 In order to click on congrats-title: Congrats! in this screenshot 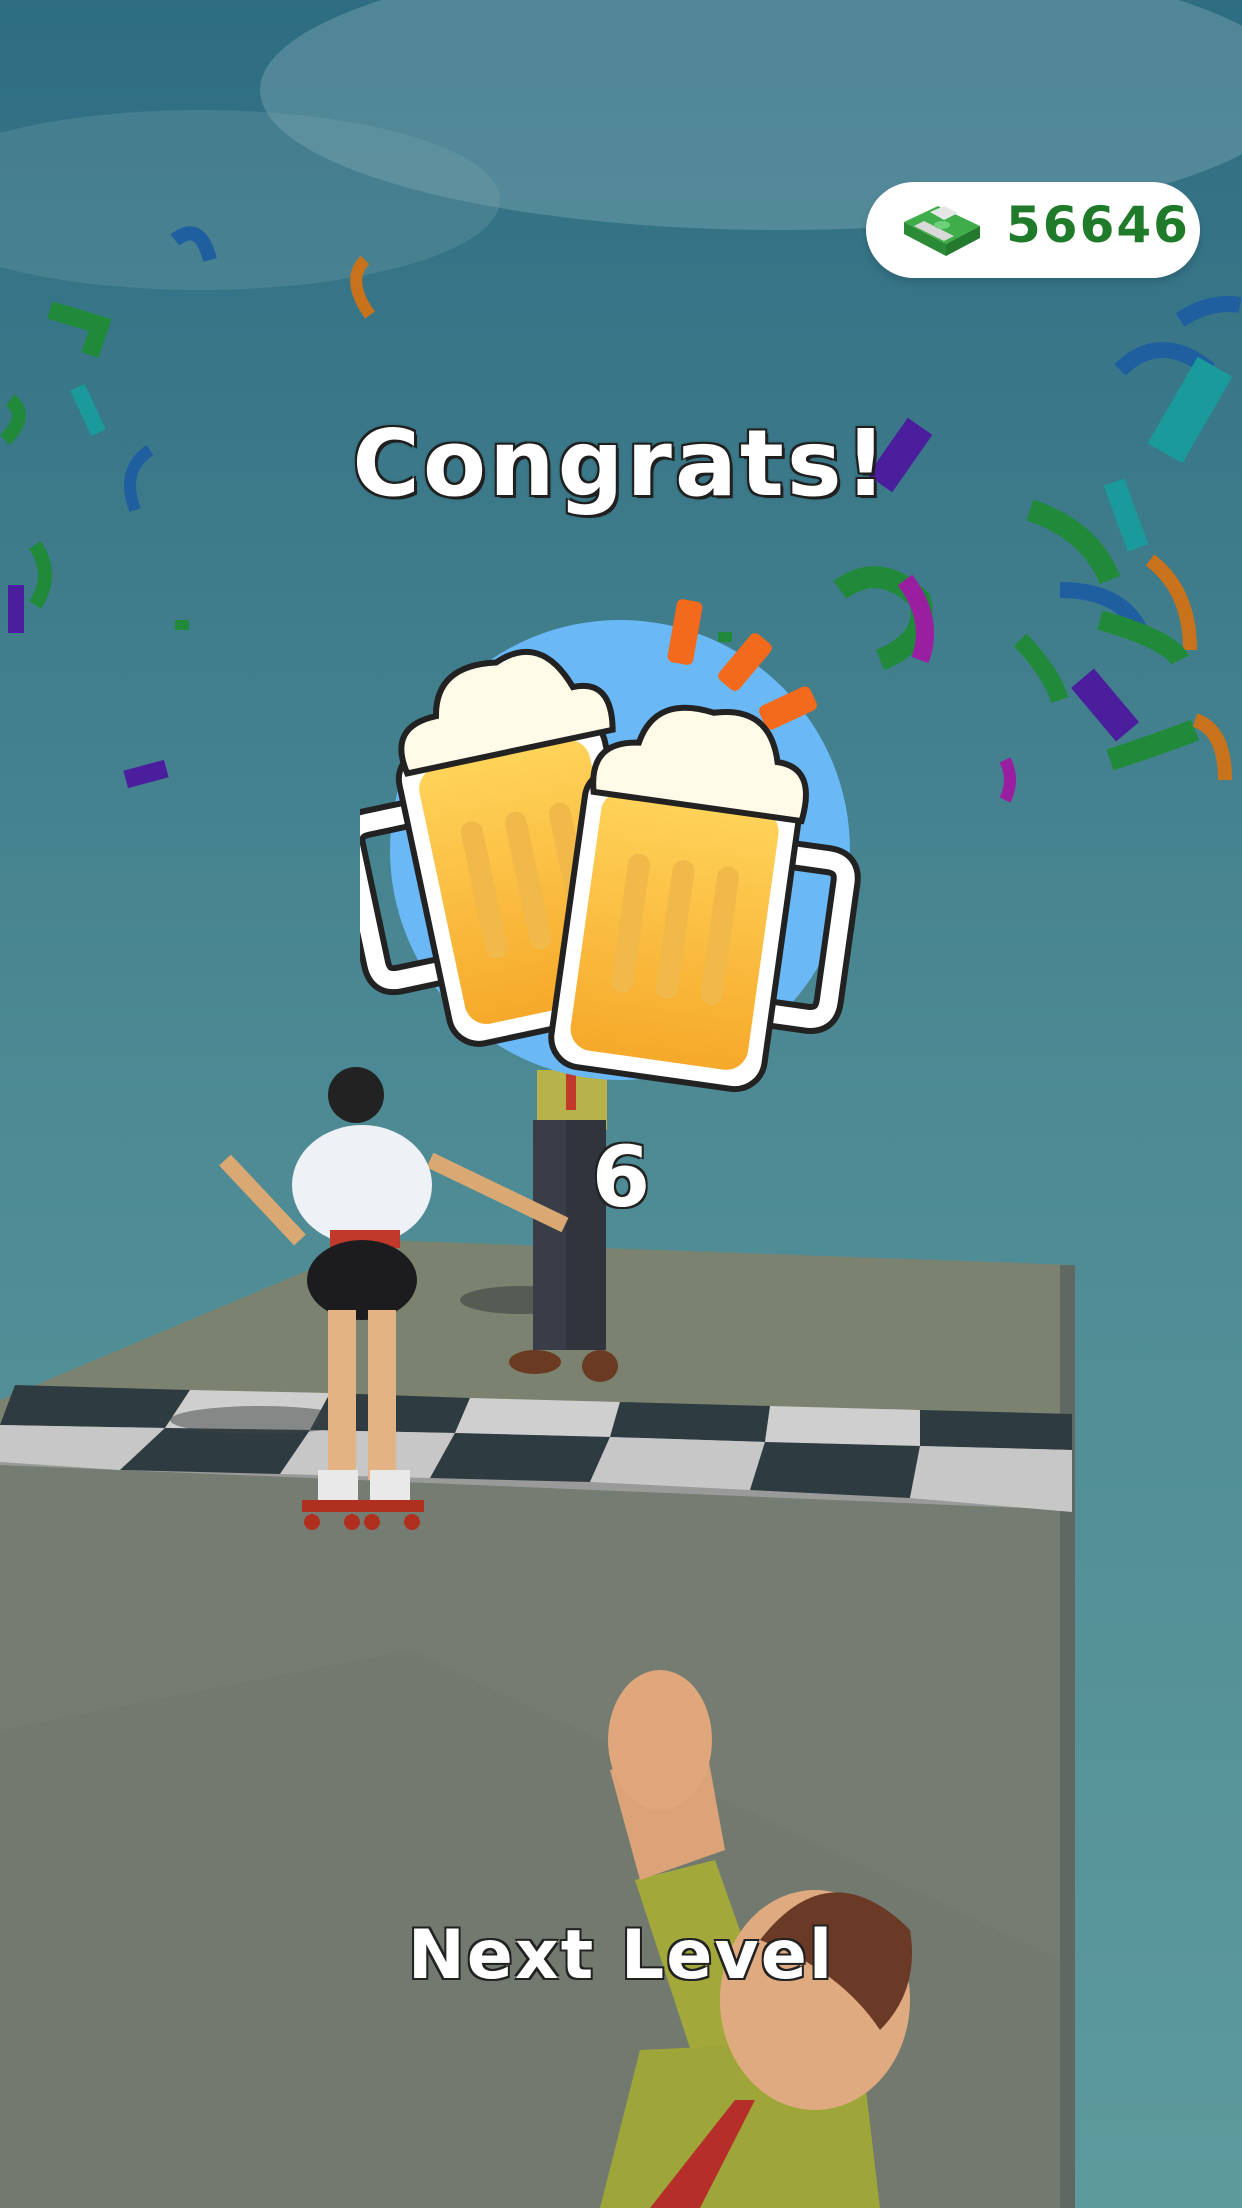, I will do `click(621, 463)`.